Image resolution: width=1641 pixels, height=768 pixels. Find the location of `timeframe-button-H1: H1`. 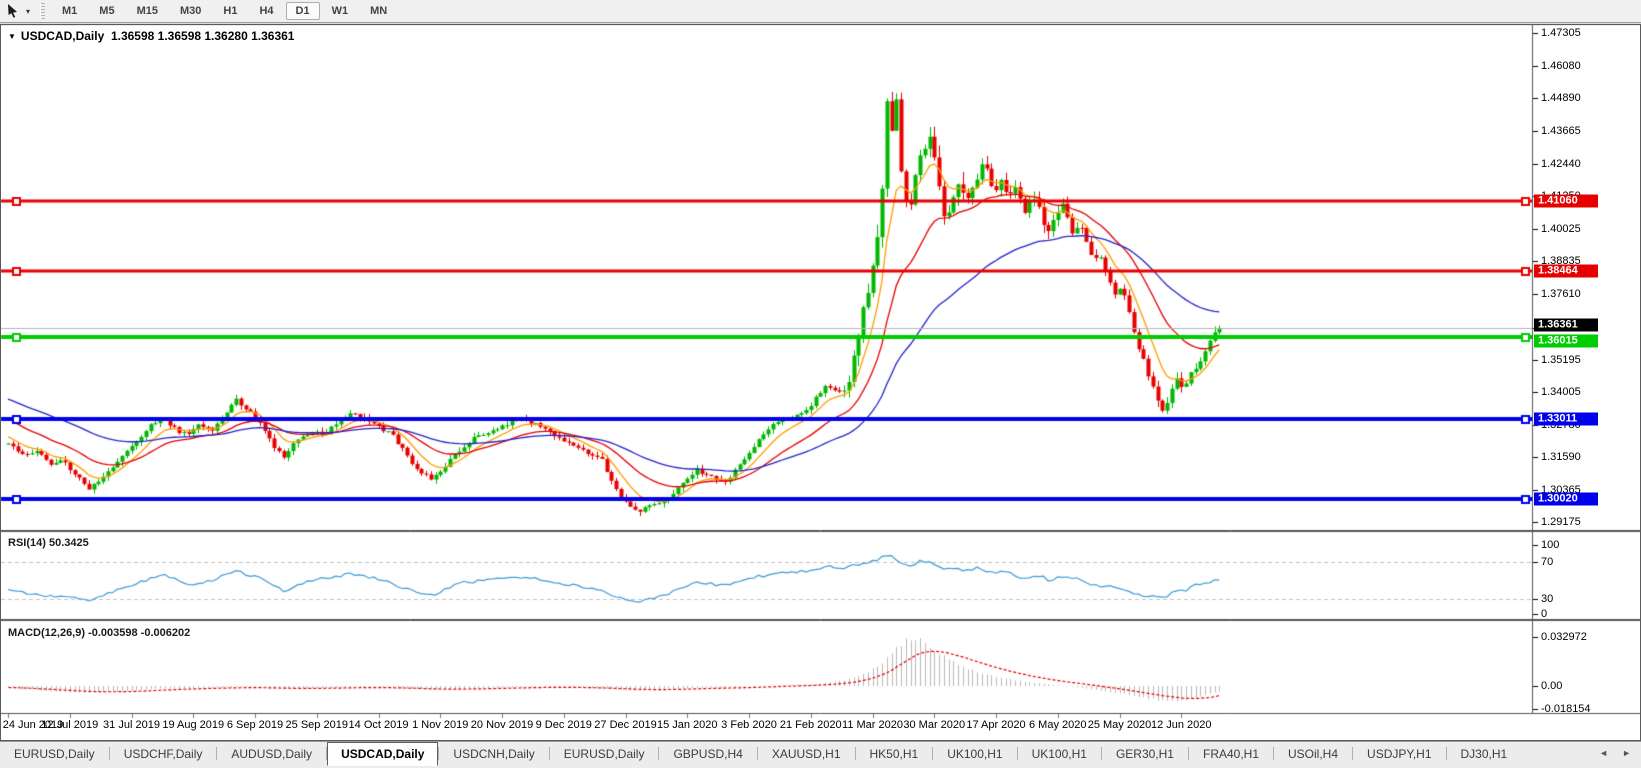

timeframe-button-H1: H1 is located at coordinates (230, 11).